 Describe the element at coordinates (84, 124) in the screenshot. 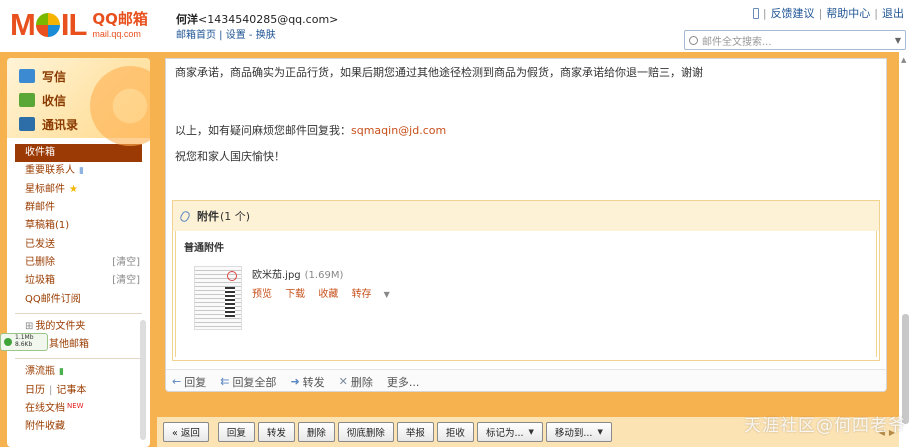

I see `contacts-button: 通讯录` at that location.